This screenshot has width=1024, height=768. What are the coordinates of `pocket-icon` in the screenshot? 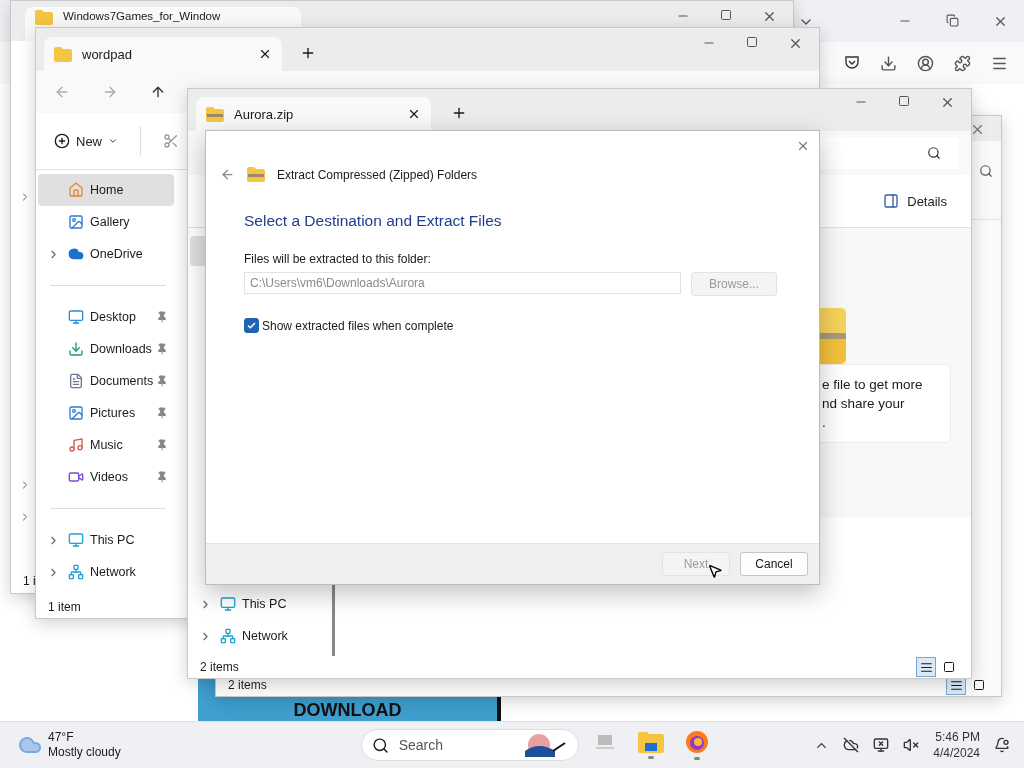 It's located at (852, 63).